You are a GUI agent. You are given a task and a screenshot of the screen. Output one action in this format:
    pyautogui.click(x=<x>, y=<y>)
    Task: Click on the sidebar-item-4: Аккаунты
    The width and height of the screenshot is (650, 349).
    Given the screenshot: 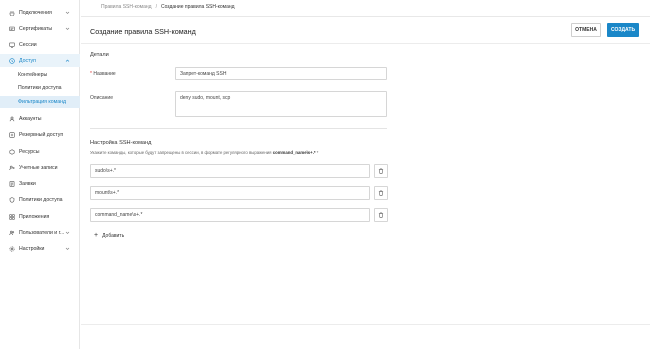 What is the action you would take?
    pyautogui.click(x=40, y=118)
    